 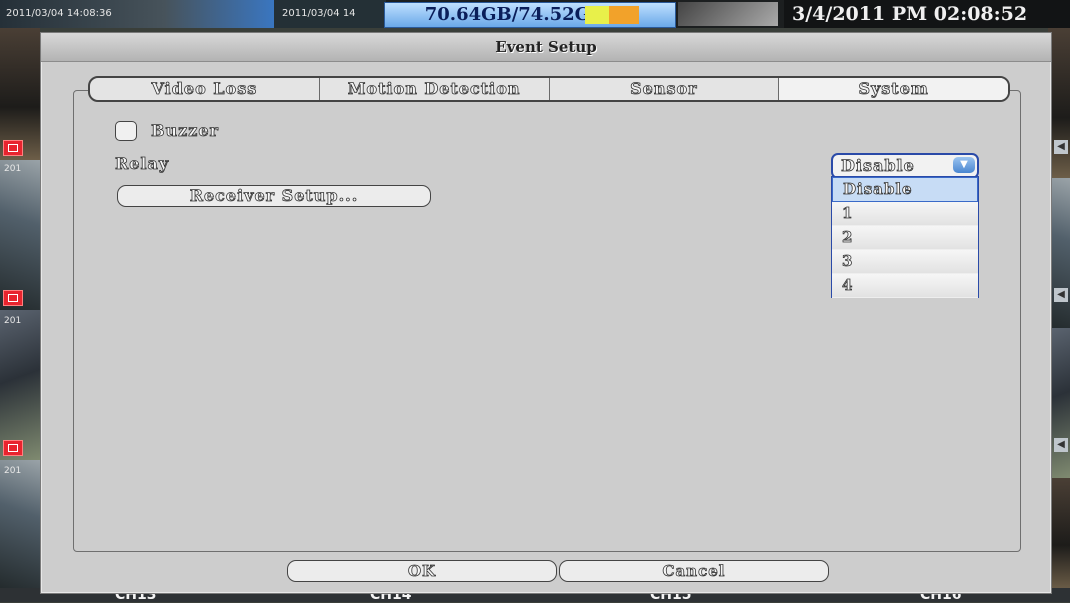 I want to click on activity-graph, so click(x=728, y=14).